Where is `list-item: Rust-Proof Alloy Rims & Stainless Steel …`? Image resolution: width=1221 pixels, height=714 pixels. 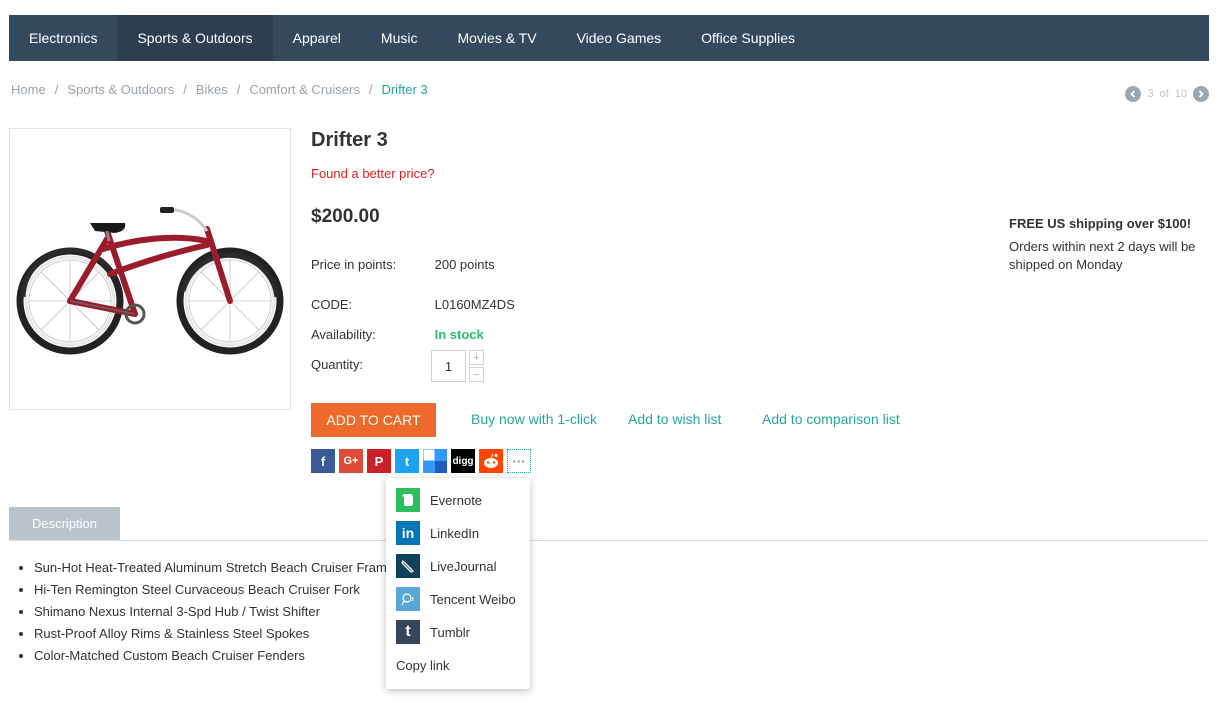 list-item: Rust-Proof Alloy Rims & Stainless Steel … is located at coordinates (214, 634).